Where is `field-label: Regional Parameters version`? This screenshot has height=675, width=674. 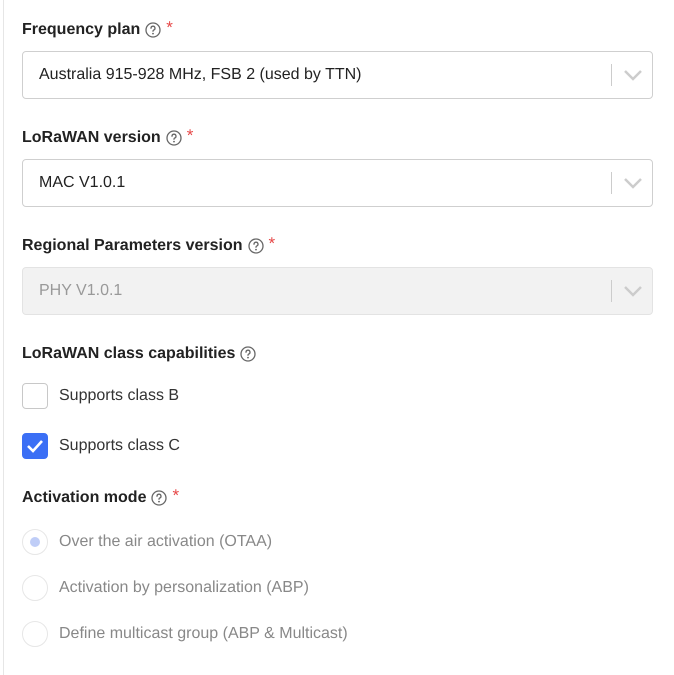
field-label: Regional Parameters version is located at coordinates (132, 246).